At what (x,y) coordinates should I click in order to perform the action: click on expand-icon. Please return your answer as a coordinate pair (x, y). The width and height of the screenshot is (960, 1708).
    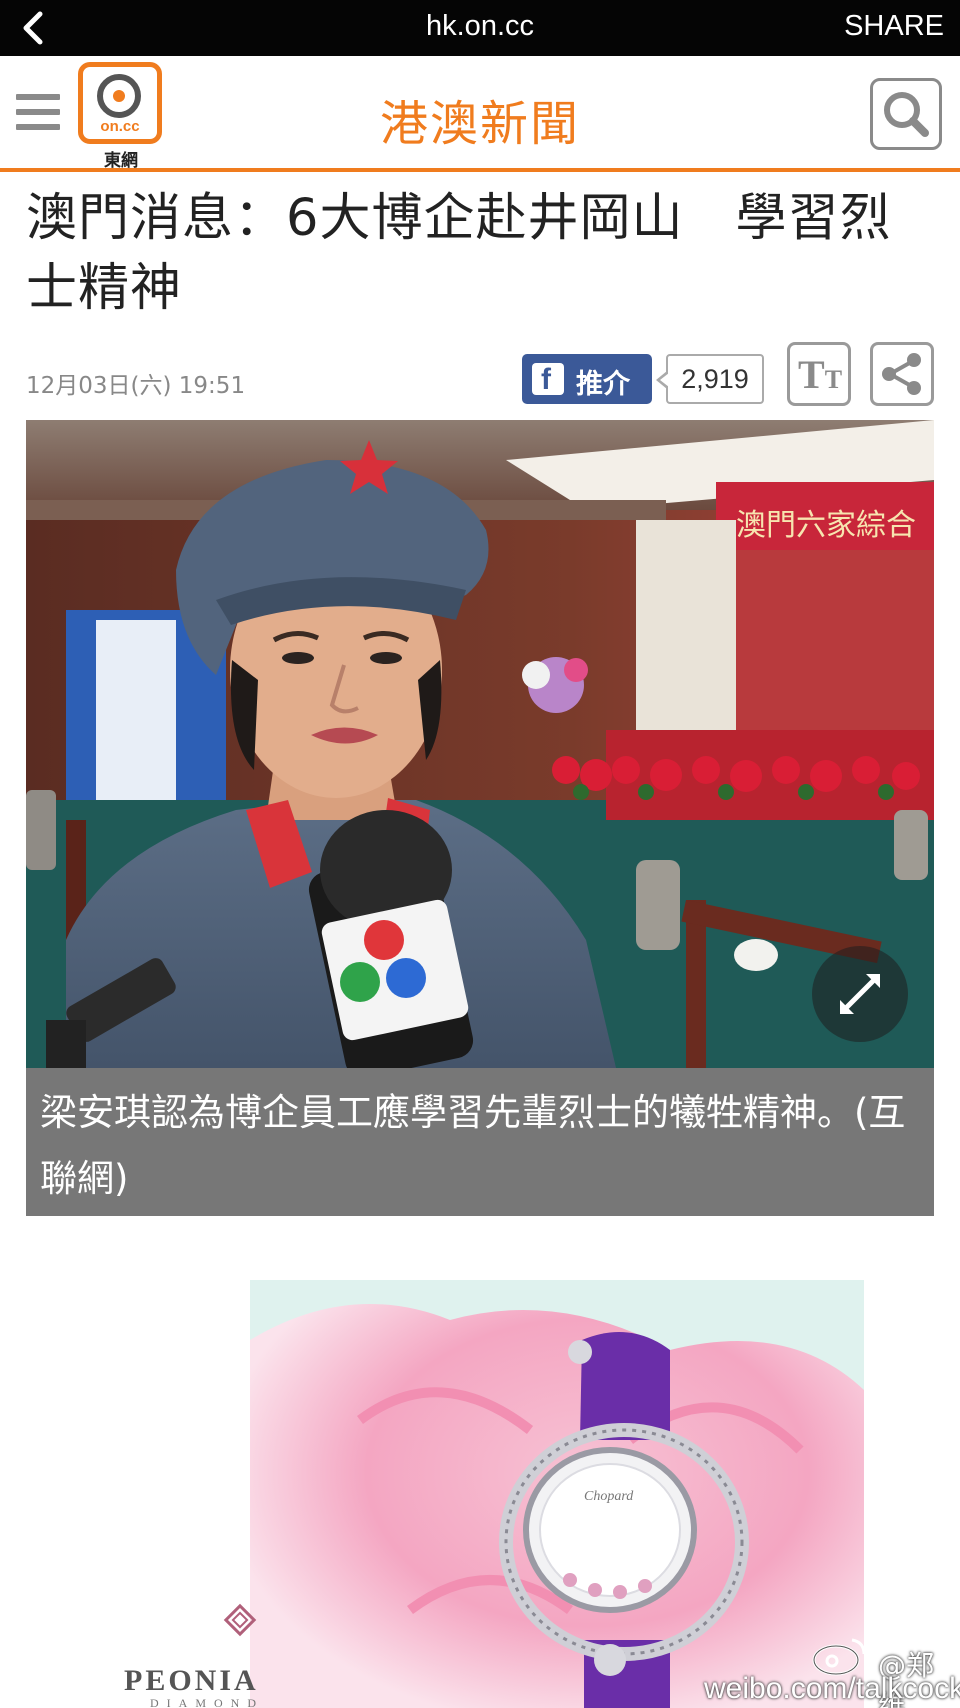
    Looking at the image, I should click on (860, 994).